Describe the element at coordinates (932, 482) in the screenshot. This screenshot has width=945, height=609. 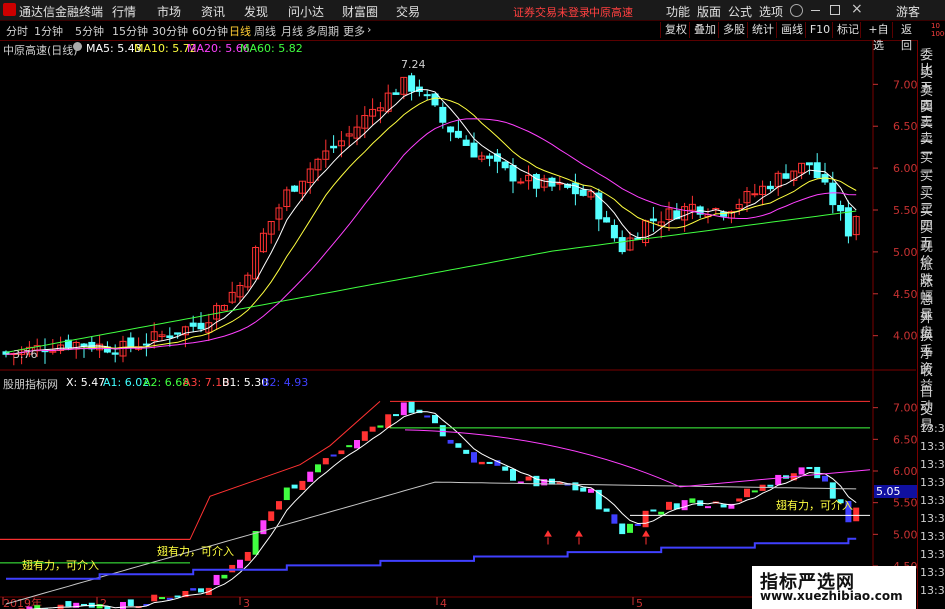
I see `panel-time-3: 13:35` at that location.